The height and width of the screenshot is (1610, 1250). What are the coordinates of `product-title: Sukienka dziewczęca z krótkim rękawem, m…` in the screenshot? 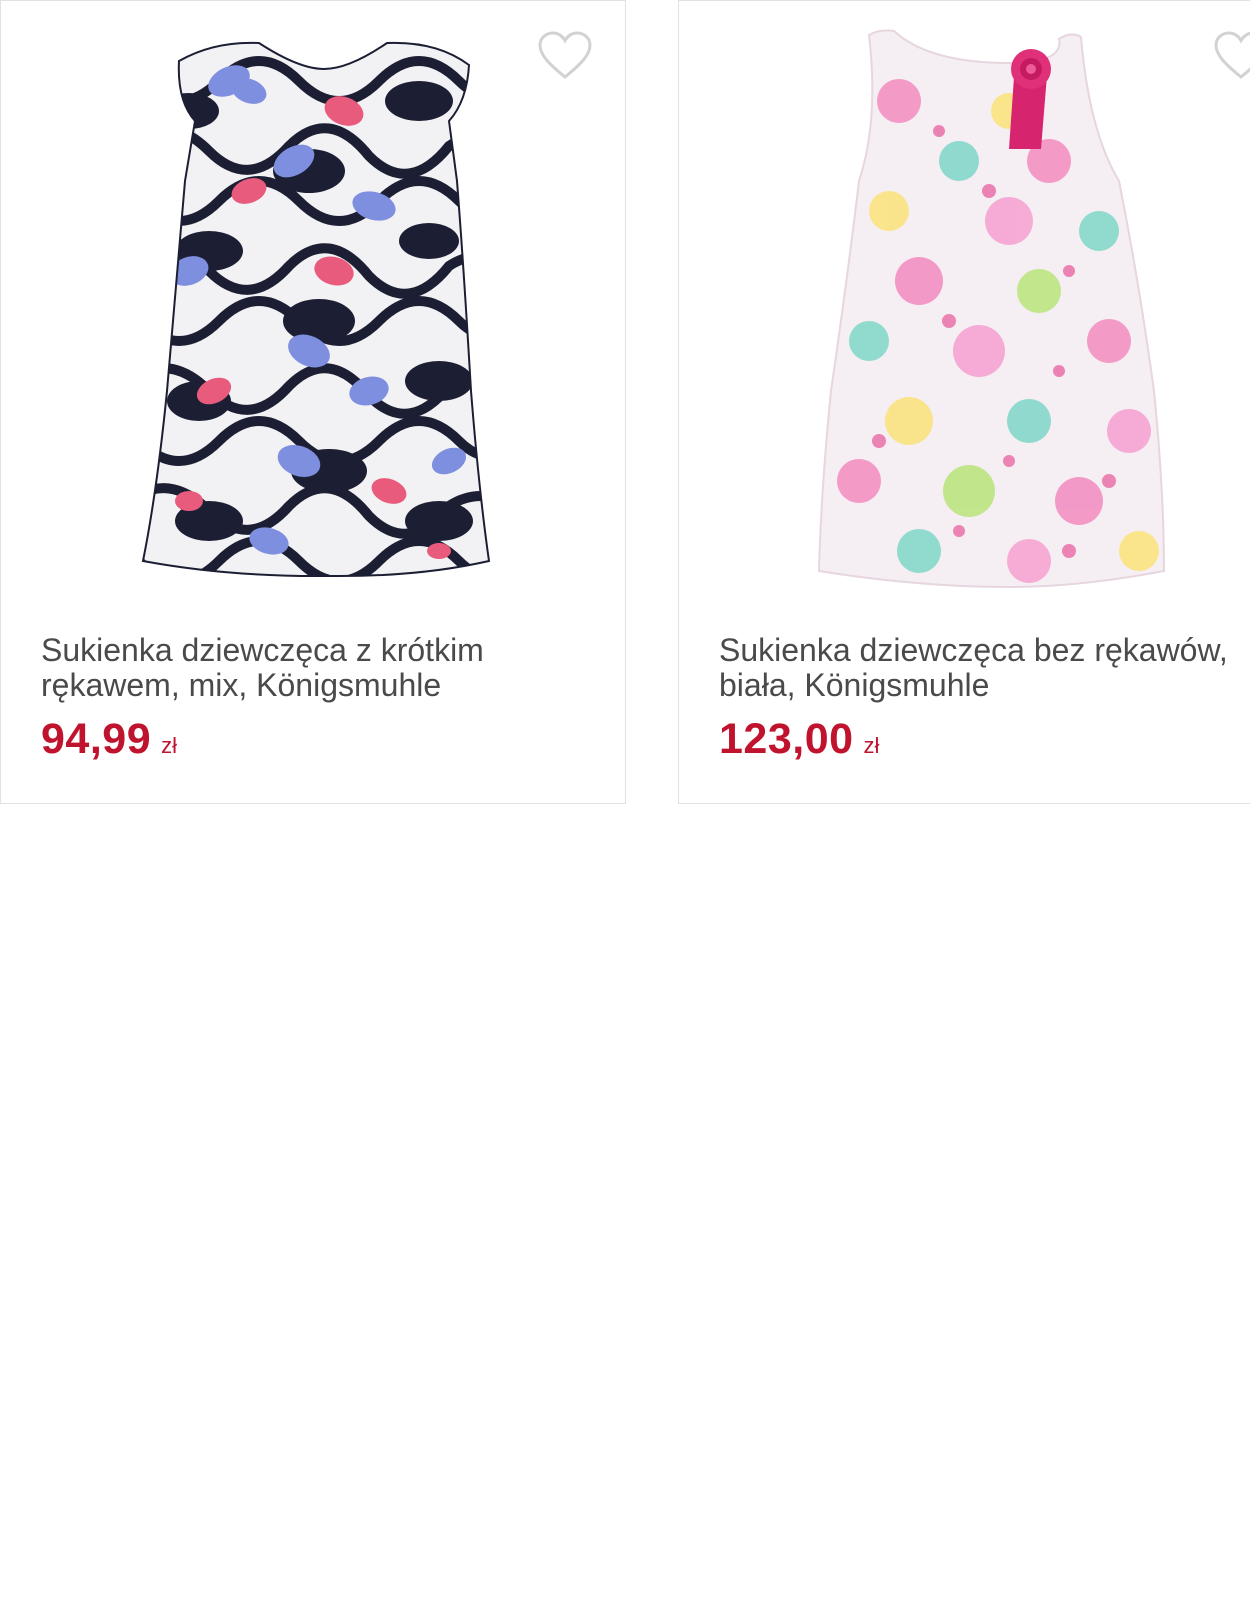 It's located at (333, 667).